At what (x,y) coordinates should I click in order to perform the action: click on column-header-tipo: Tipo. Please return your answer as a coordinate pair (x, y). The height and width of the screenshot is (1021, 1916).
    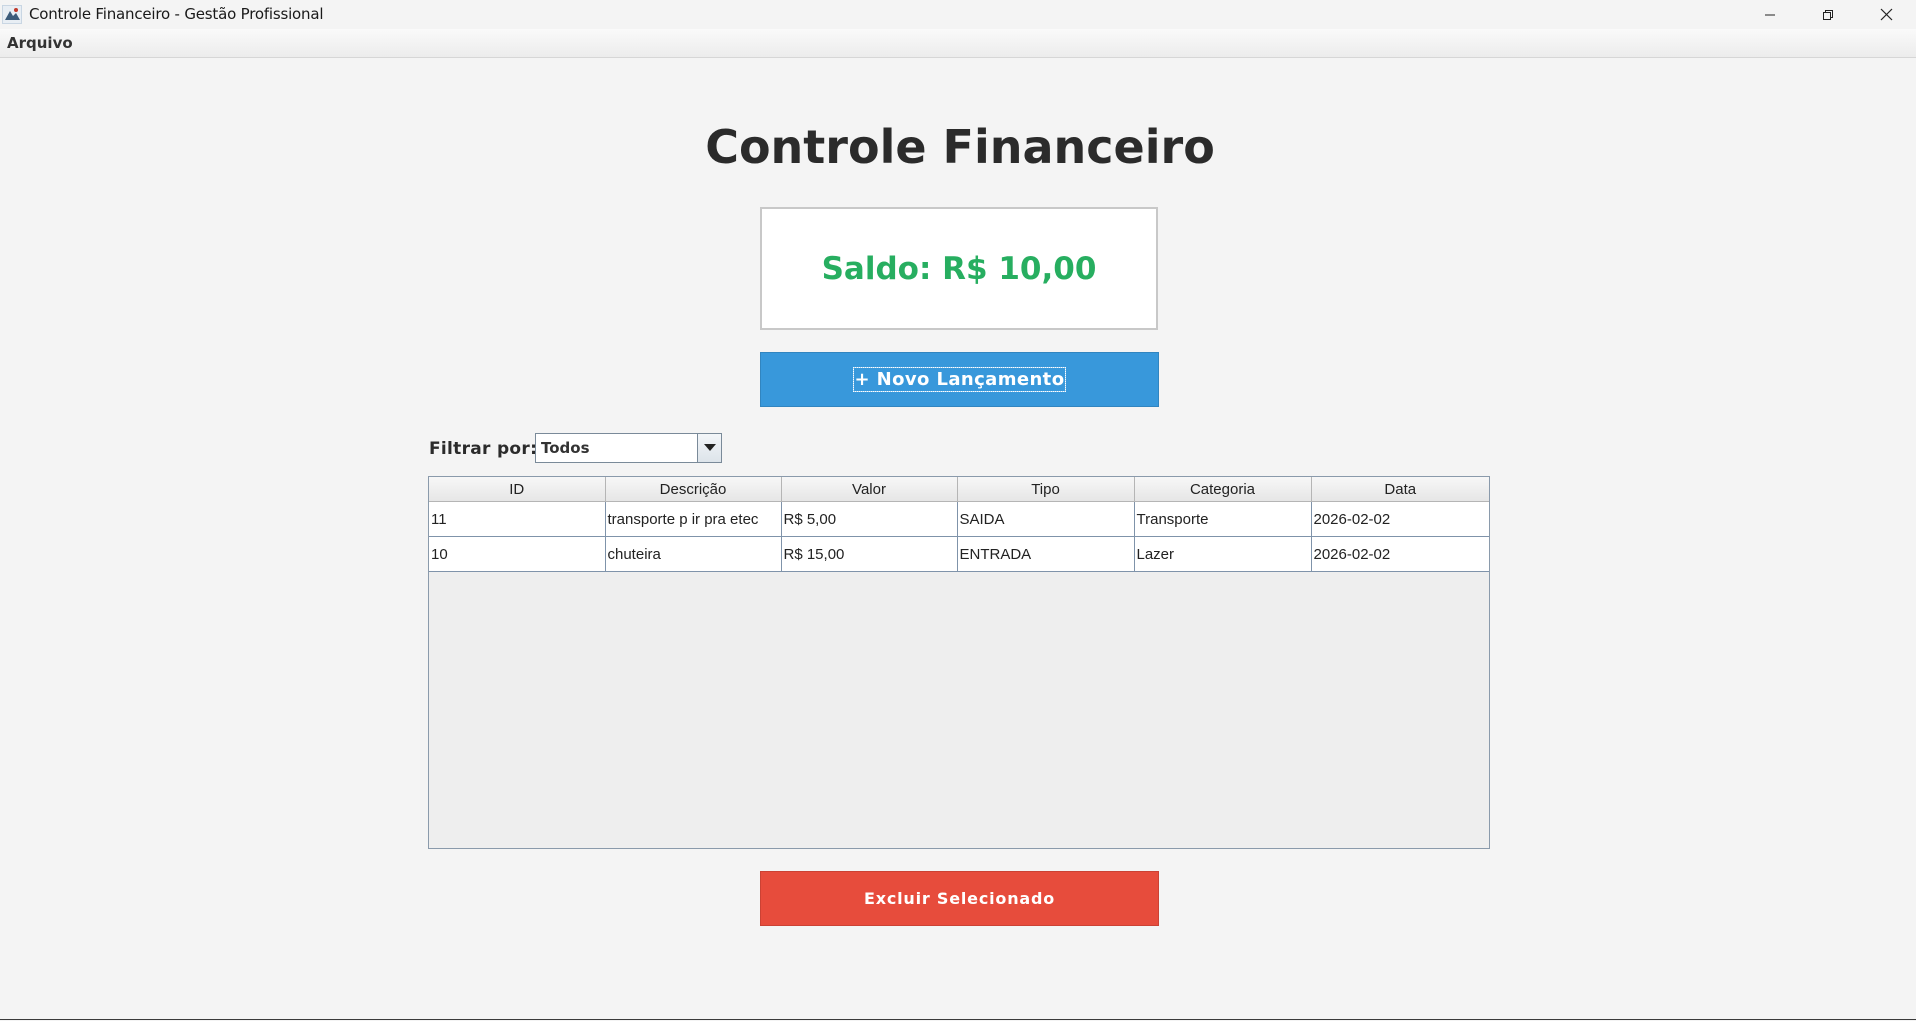
    Looking at the image, I should click on (1045, 489).